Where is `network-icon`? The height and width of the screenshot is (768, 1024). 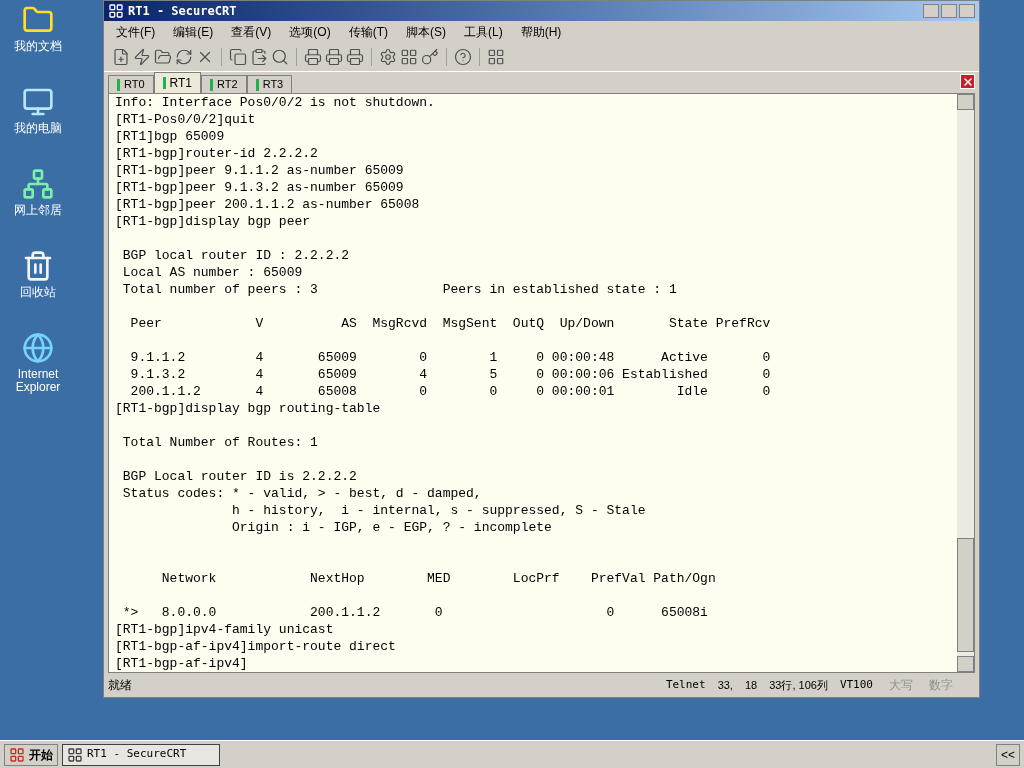
network-icon is located at coordinates (38, 184).